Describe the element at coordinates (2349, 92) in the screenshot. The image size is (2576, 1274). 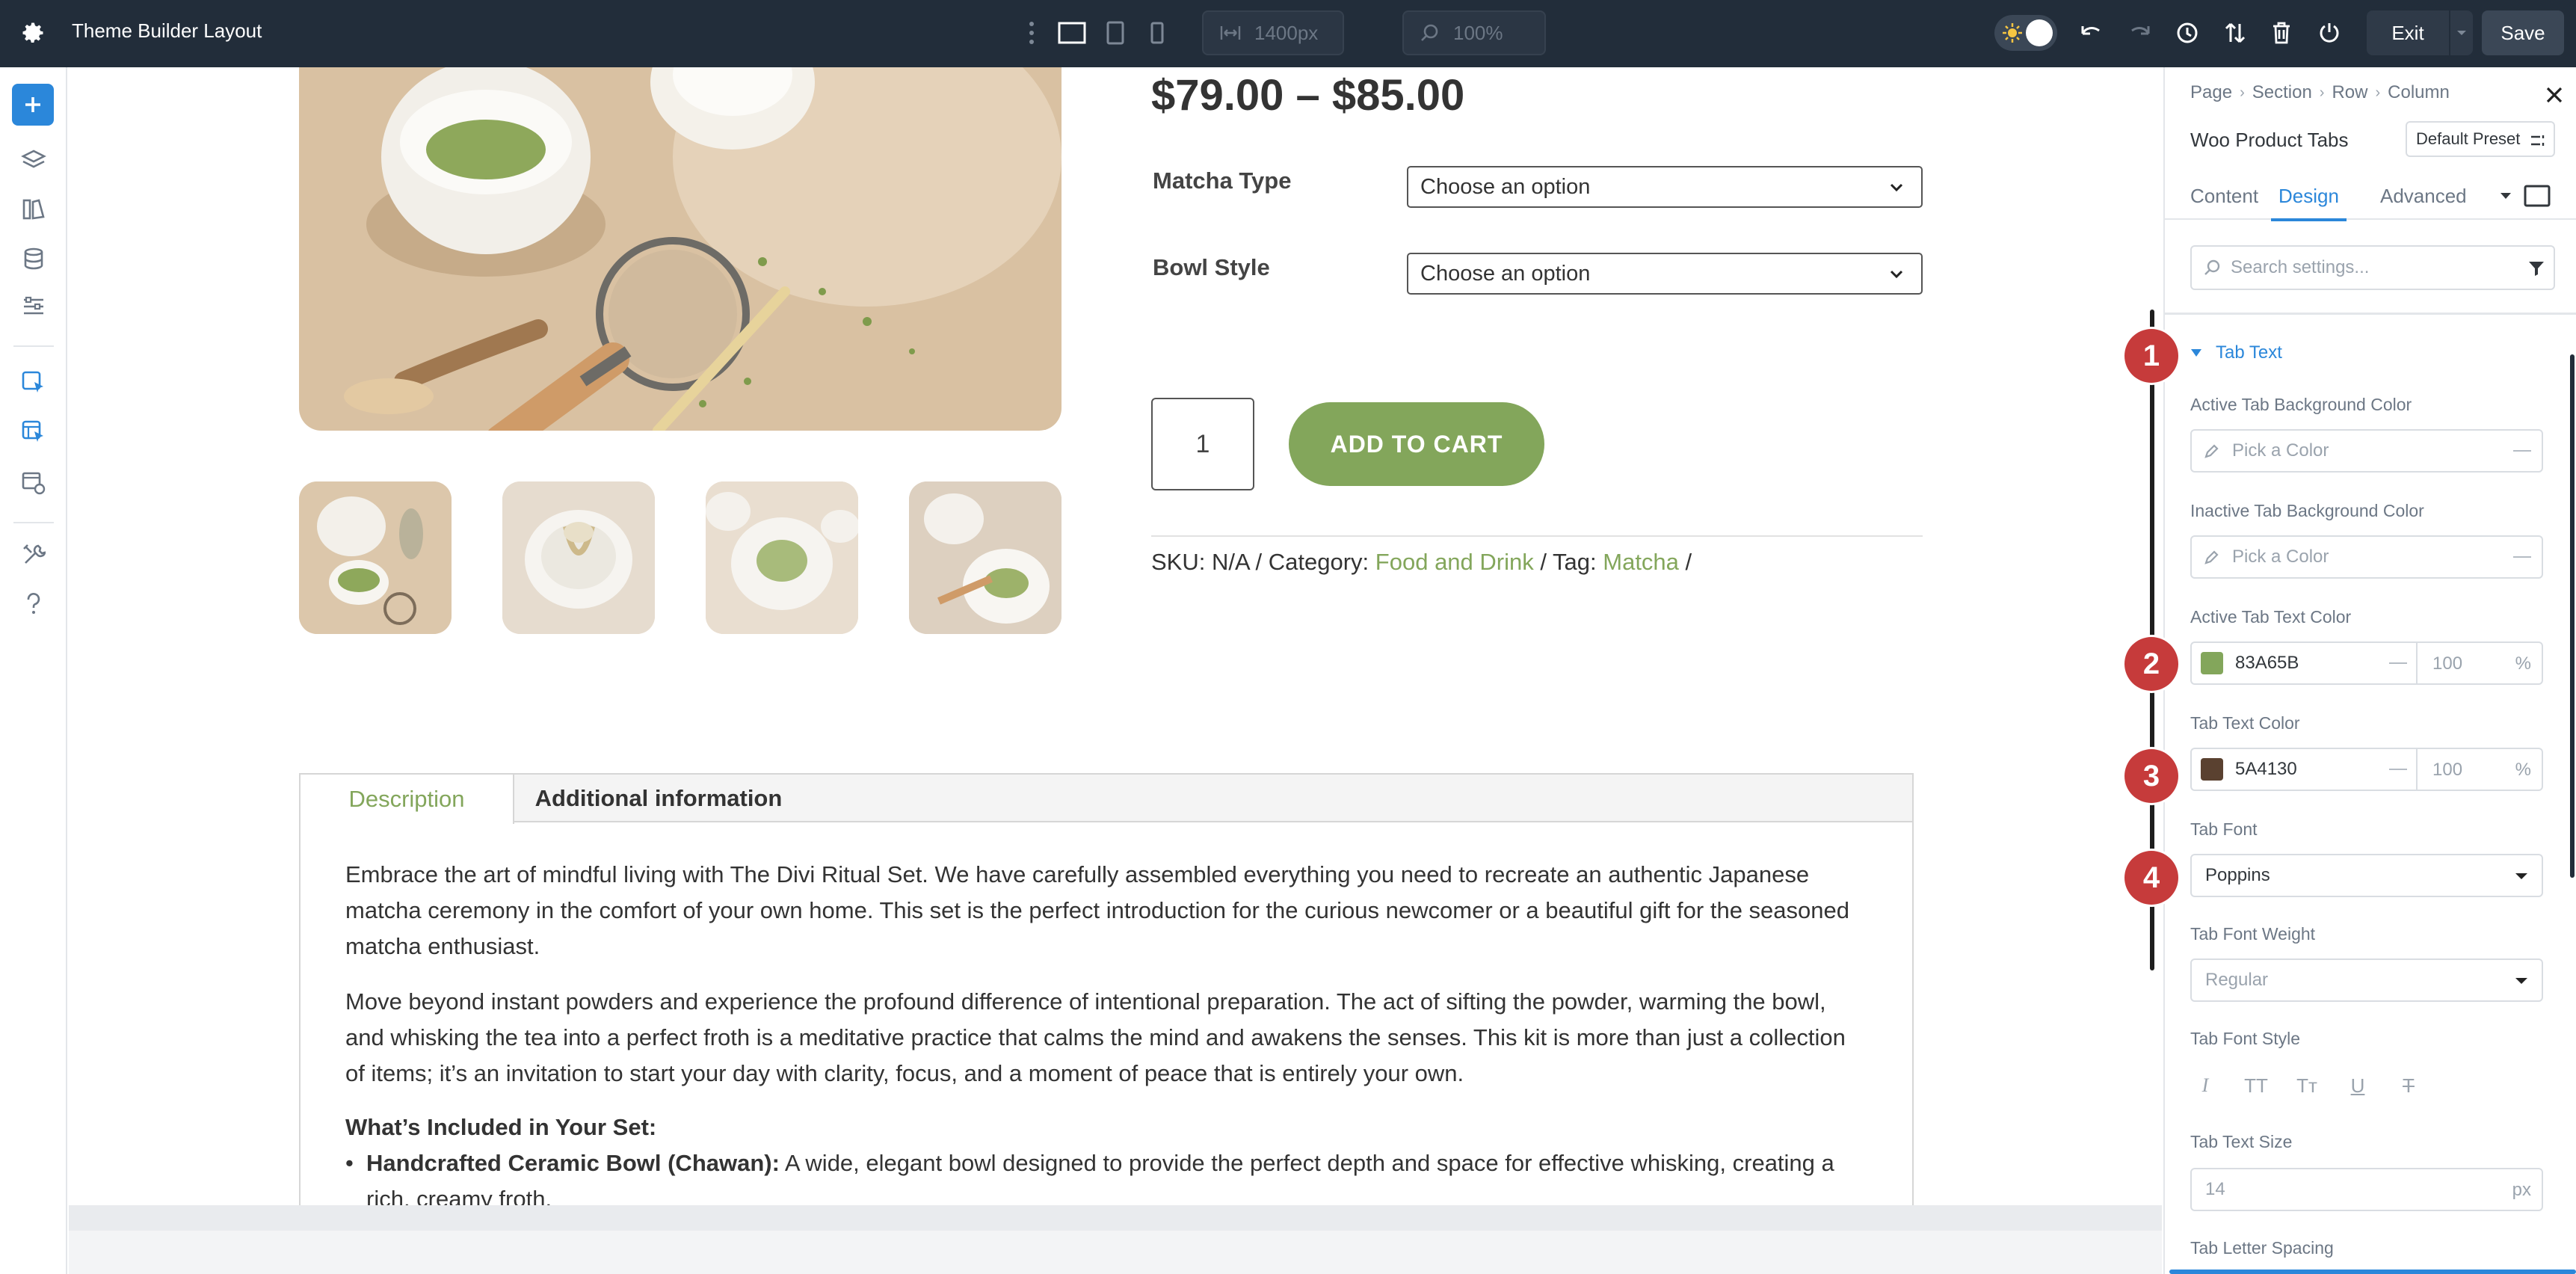
I see `breadcrumb-row: Row` at that location.